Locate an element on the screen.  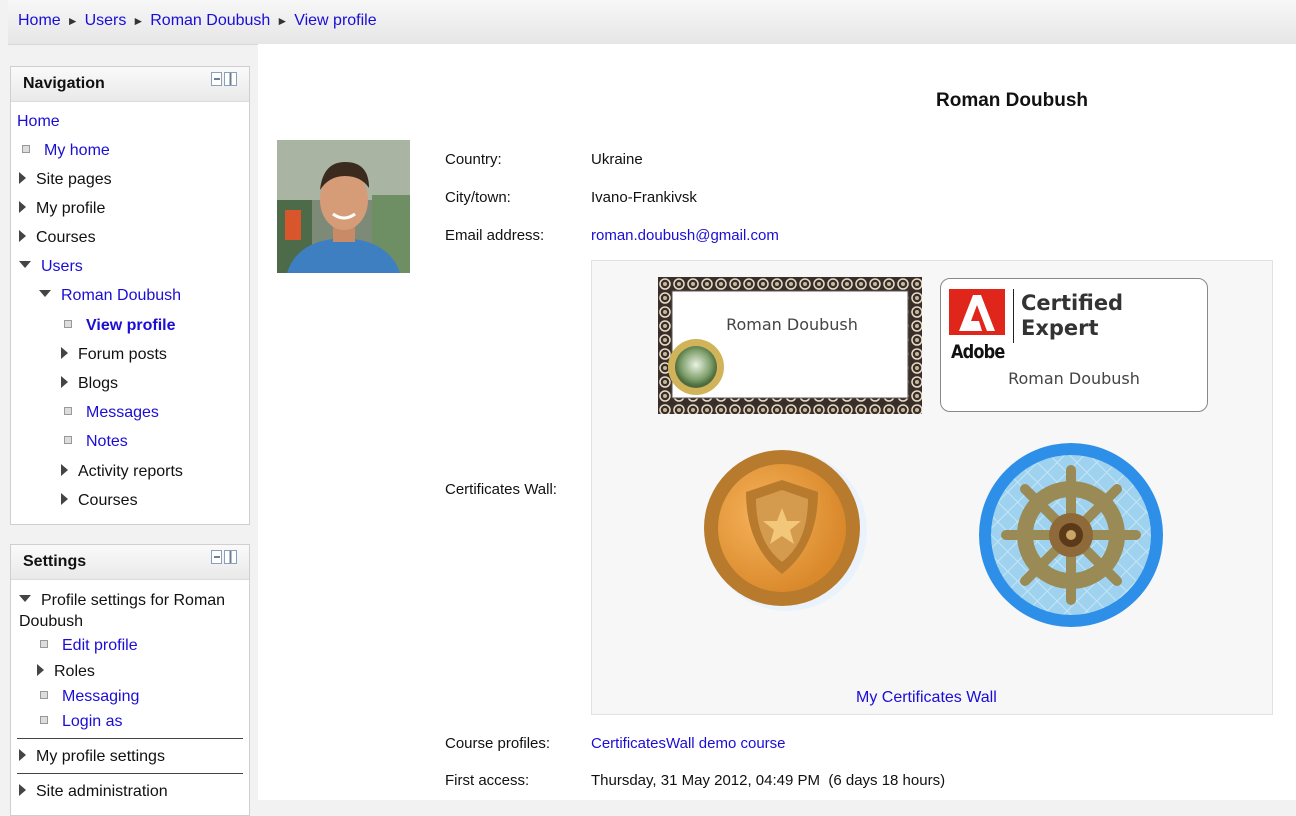
nav-item-my-profile: My profile is located at coordinates (62, 209).